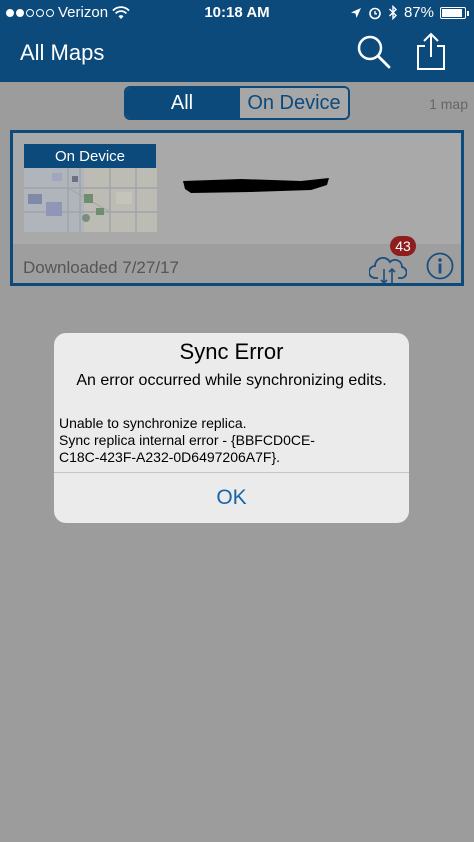  Describe the element at coordinates (153, 423) in the screenshot. I see `dialog-detail-line: Unable to synchronize replica.` at that location.